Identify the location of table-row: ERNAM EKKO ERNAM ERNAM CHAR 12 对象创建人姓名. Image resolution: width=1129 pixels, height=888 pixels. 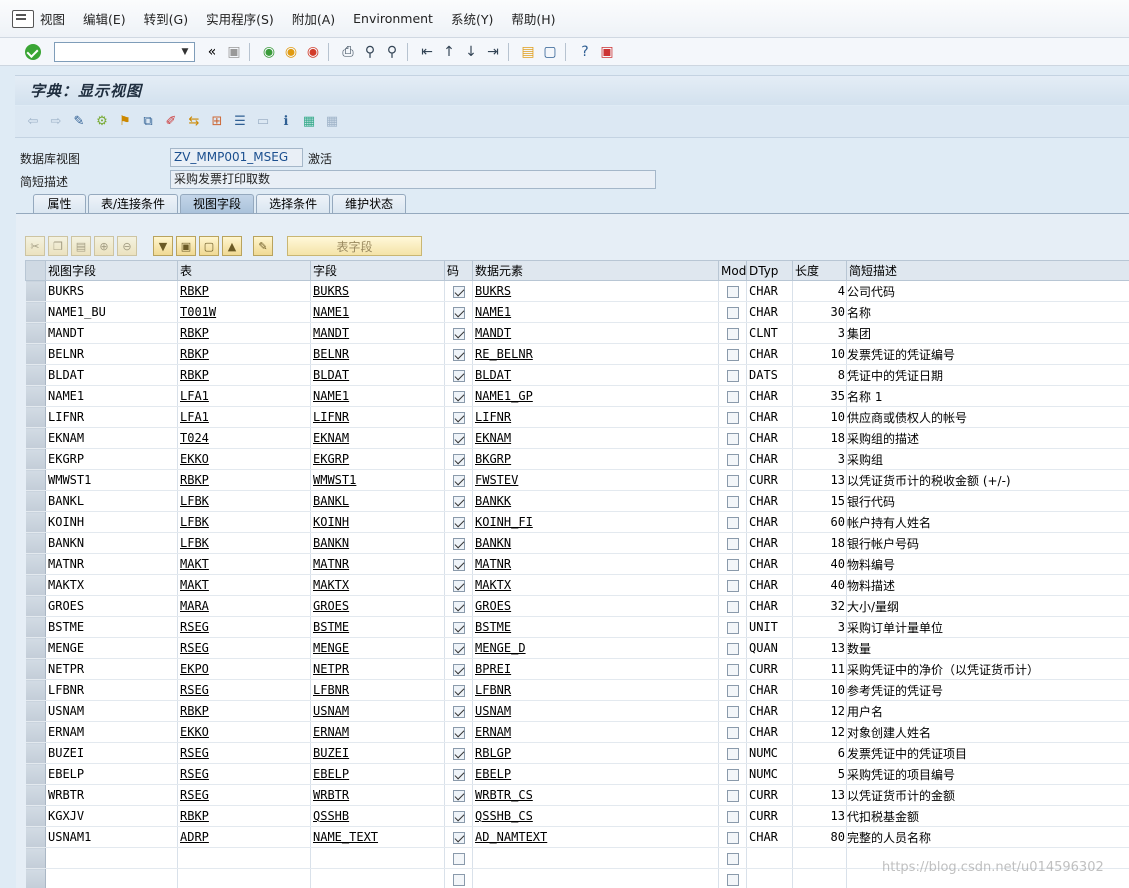
(577, 732).